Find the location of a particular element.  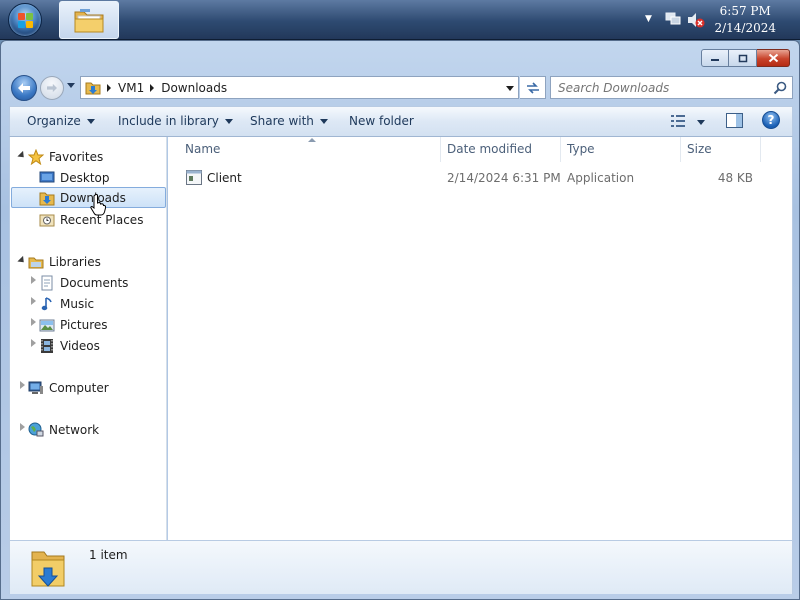

star-icon is located at coordinates (36, 156).